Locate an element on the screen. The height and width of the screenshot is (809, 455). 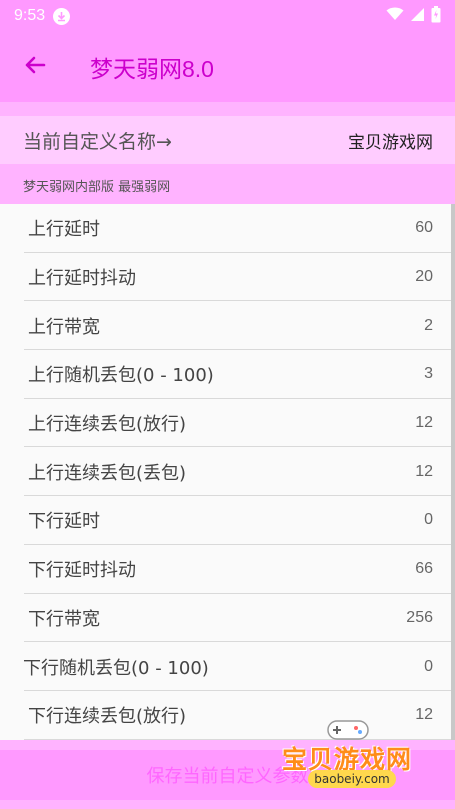
setting-label: 上行随机丢包(0 - 100) is located at coordinates (121, 376).